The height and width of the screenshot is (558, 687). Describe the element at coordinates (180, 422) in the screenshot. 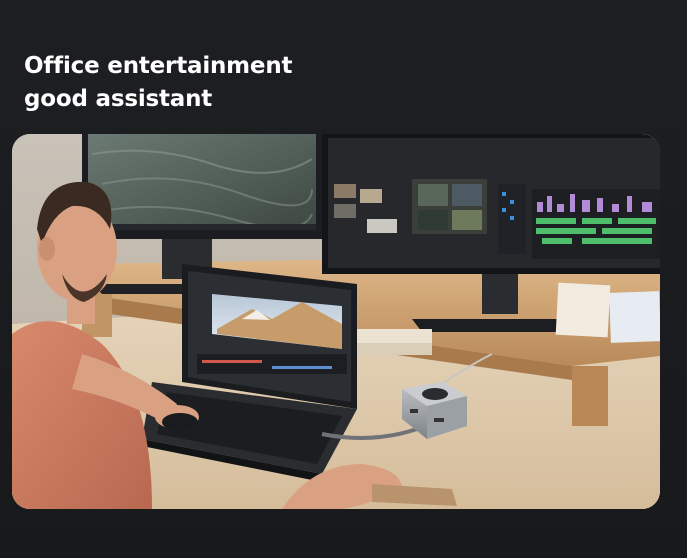

I see `mouse-icon` at that location.